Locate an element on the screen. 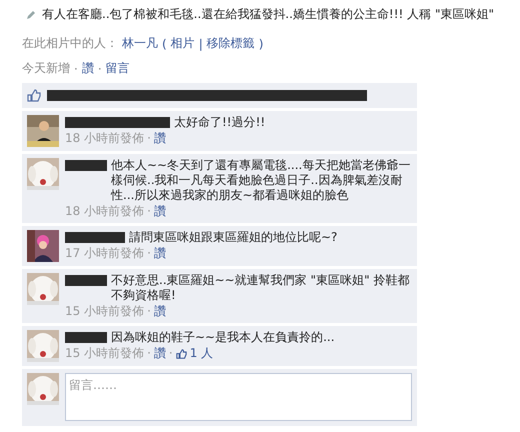  pencil-icon is located at coordinates (31, 15).